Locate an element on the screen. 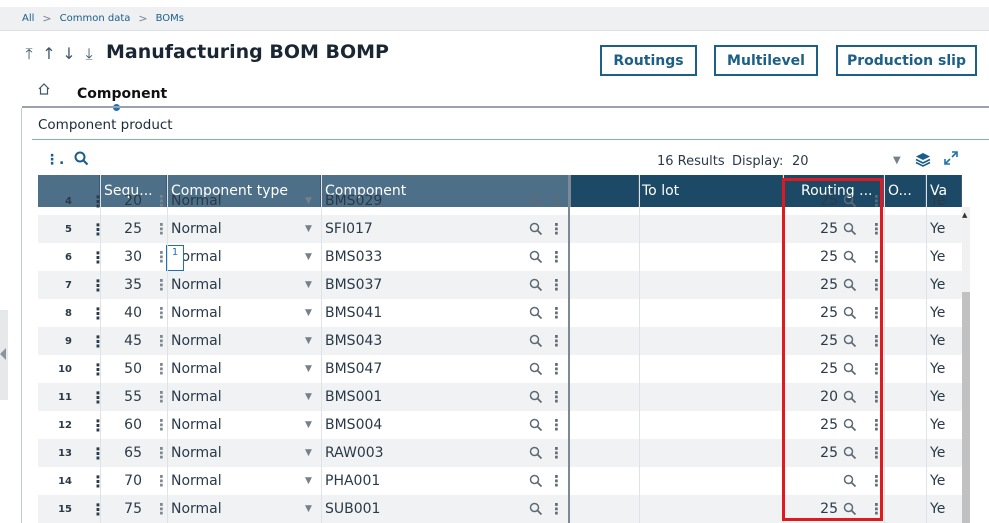  sequence-cell: 45 is located at coordinates (123, 341).